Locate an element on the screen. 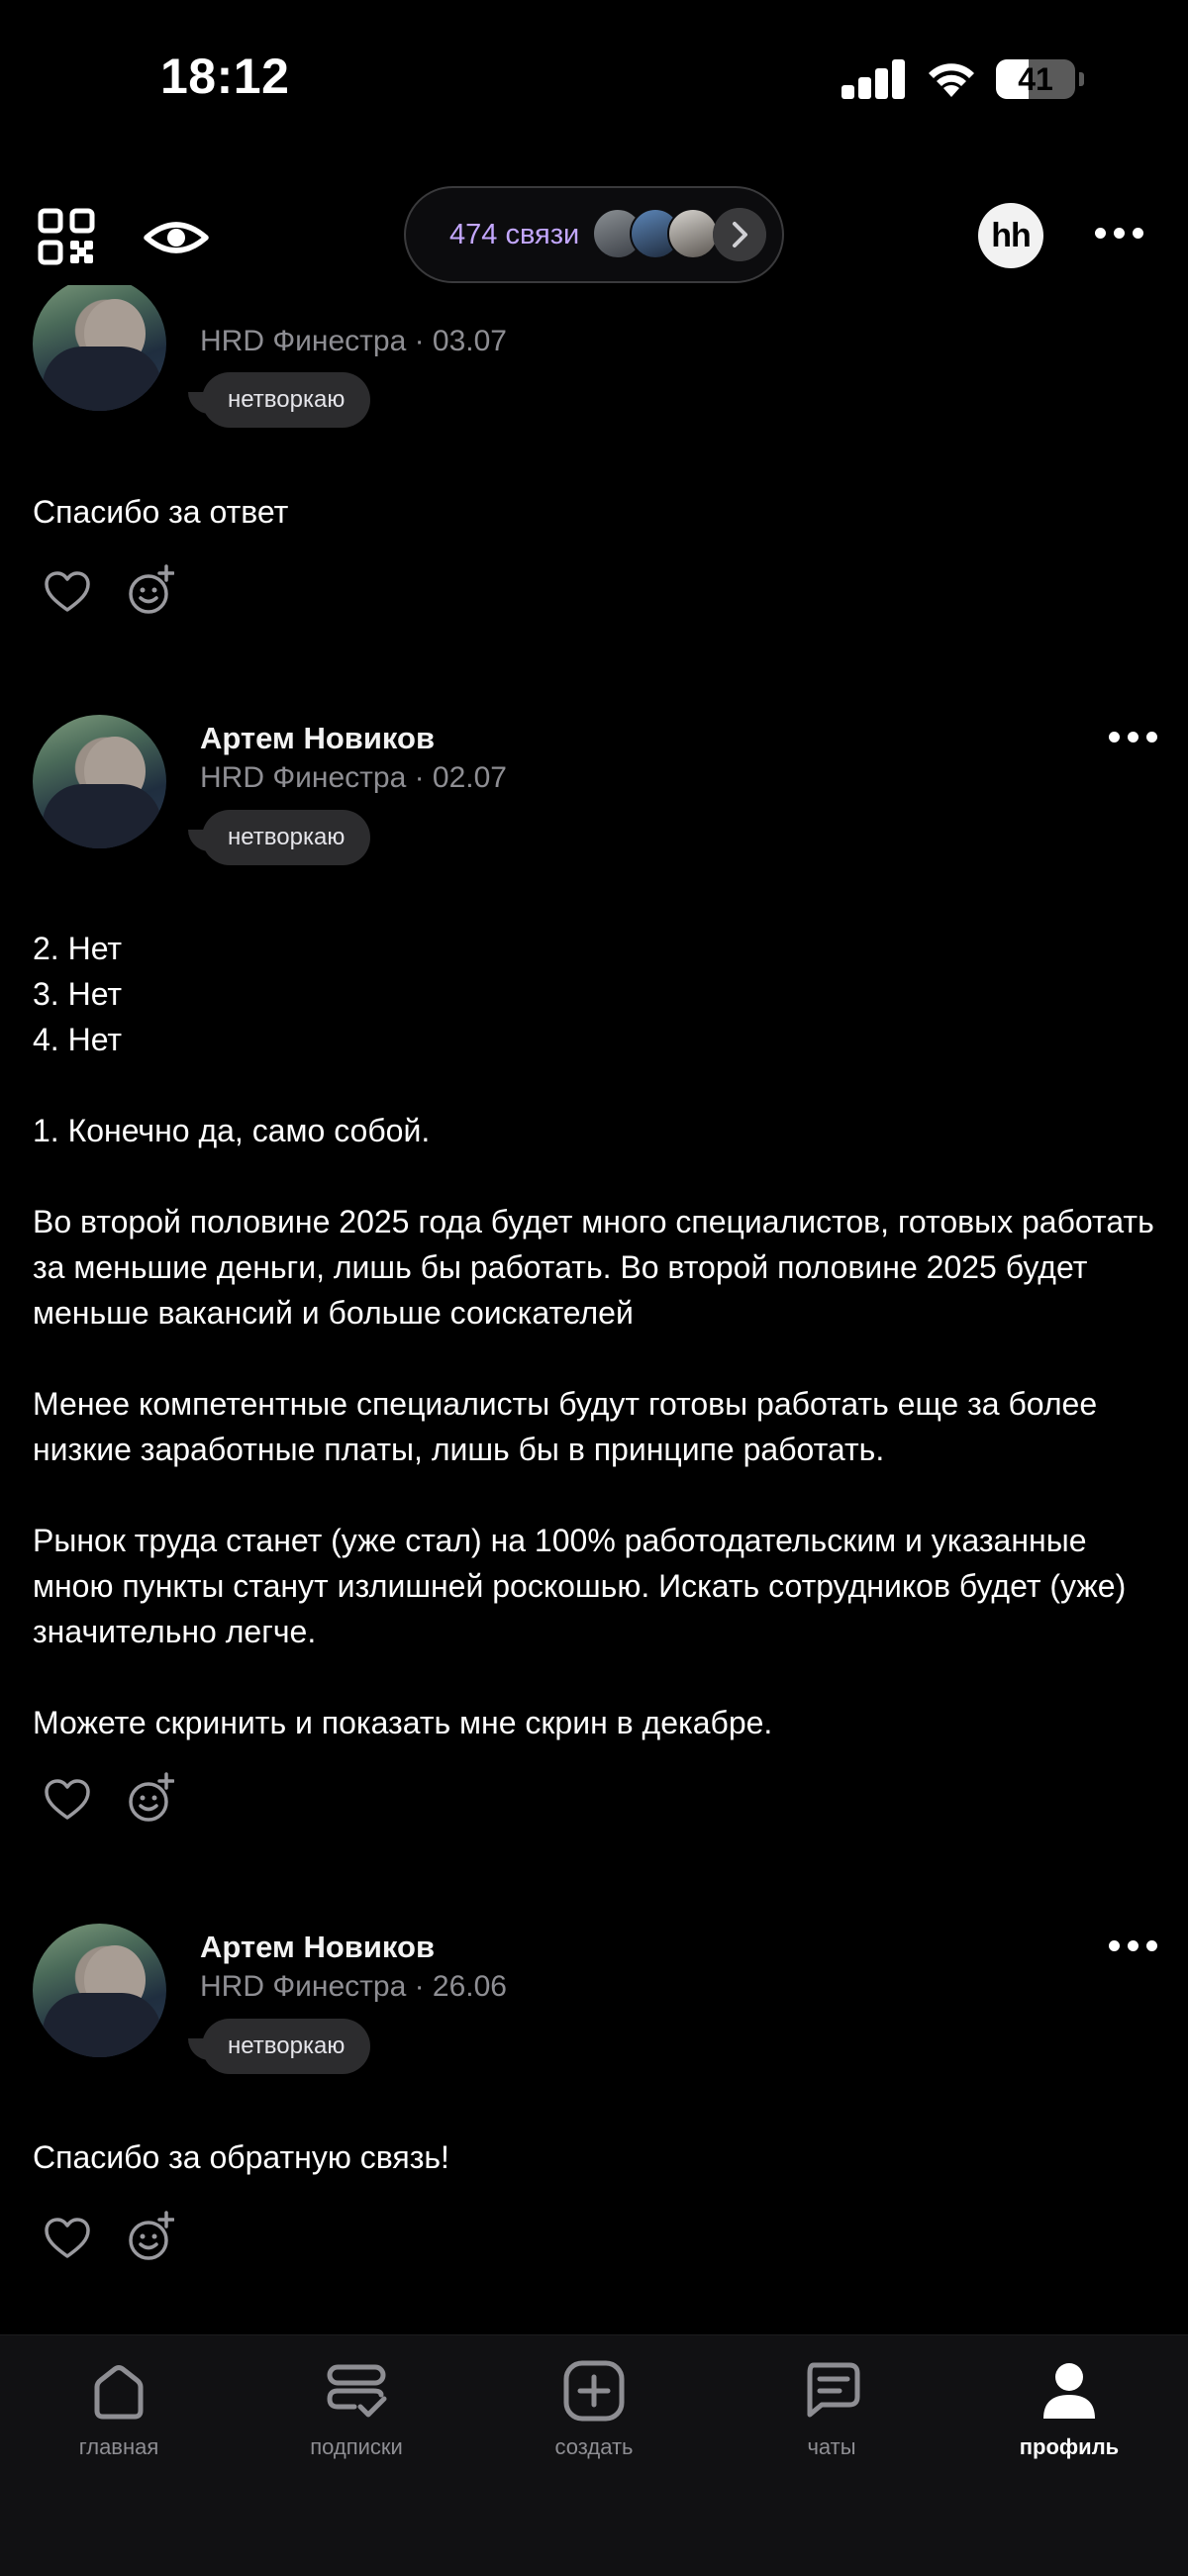 The height and width of the screenshot is (2576, 1188). subscriptions-icon is located at coordinates (357, 2391).